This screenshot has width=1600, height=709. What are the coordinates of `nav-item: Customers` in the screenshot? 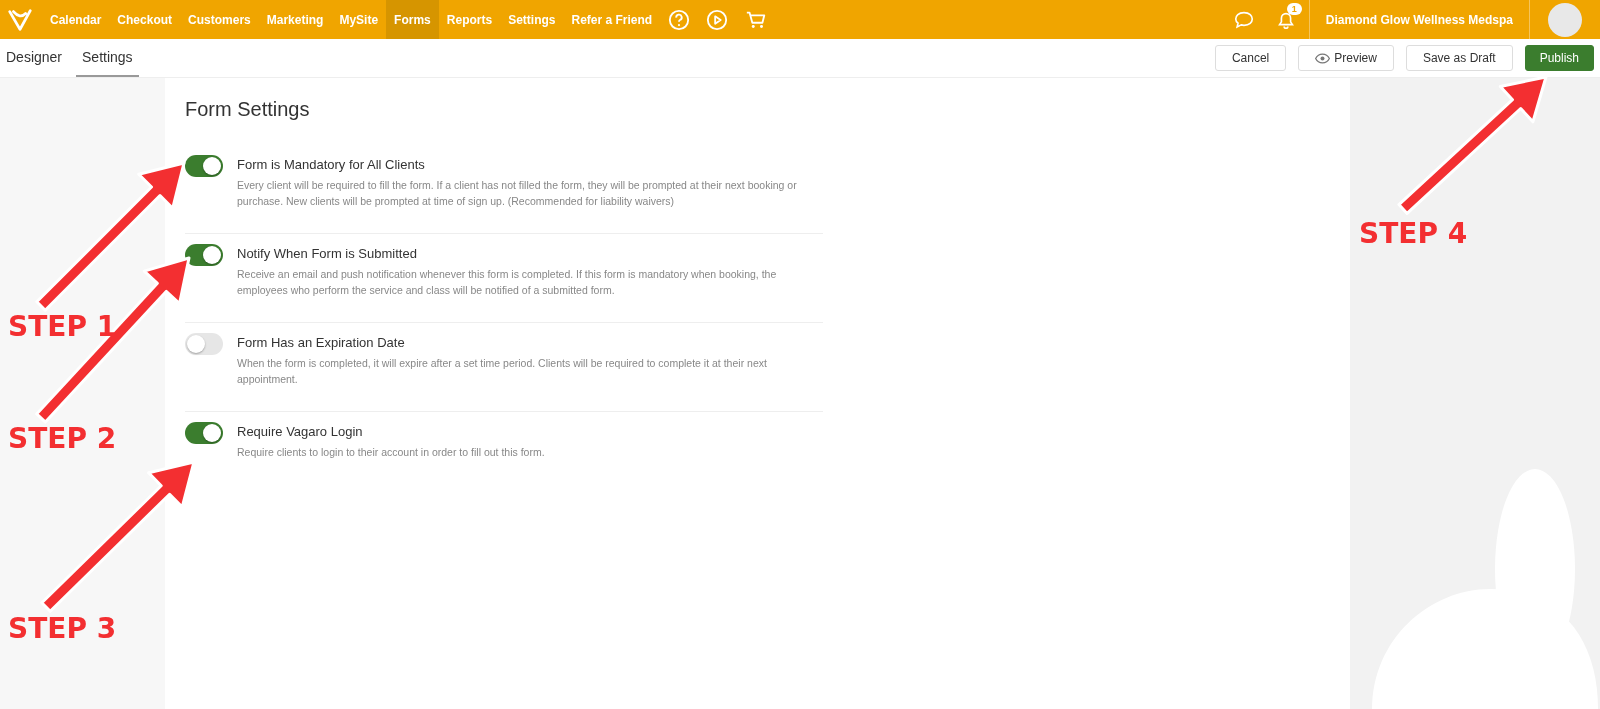 It's located at (219, 19).